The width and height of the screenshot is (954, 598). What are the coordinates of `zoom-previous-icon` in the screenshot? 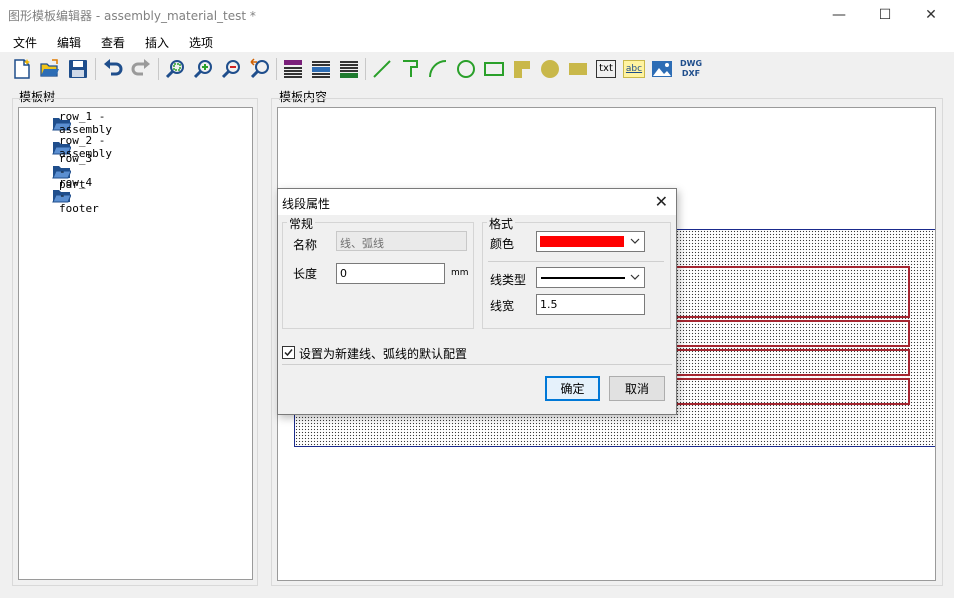 It's located at (259, 68).